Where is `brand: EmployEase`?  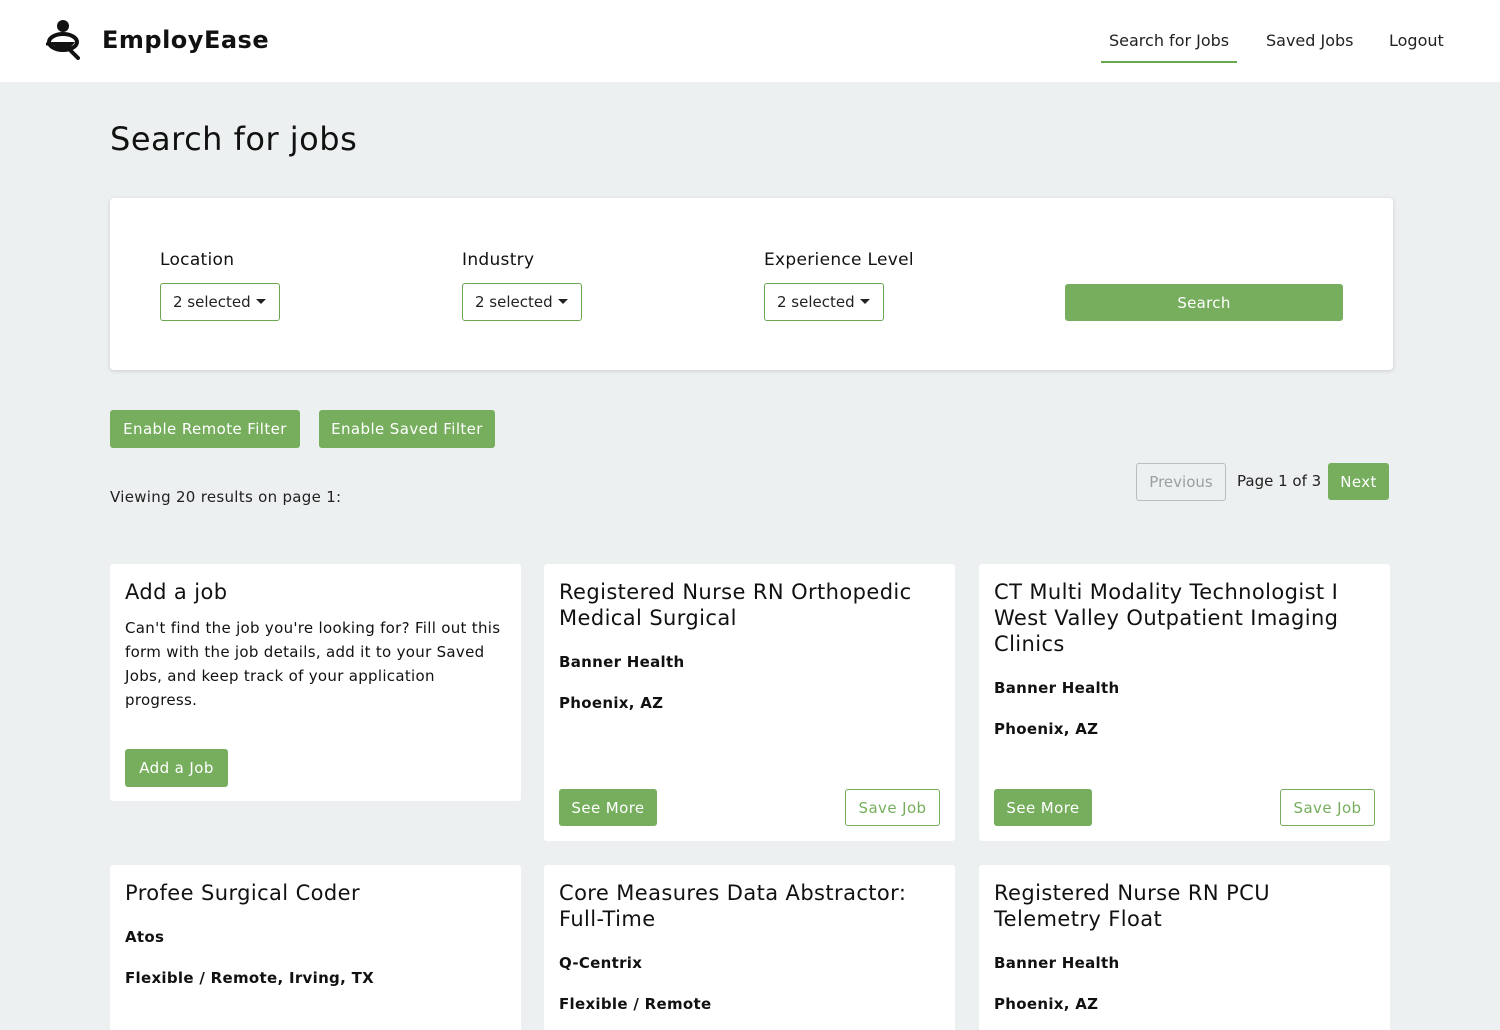
brand: EmployEase is located at coordinates (156, 40).